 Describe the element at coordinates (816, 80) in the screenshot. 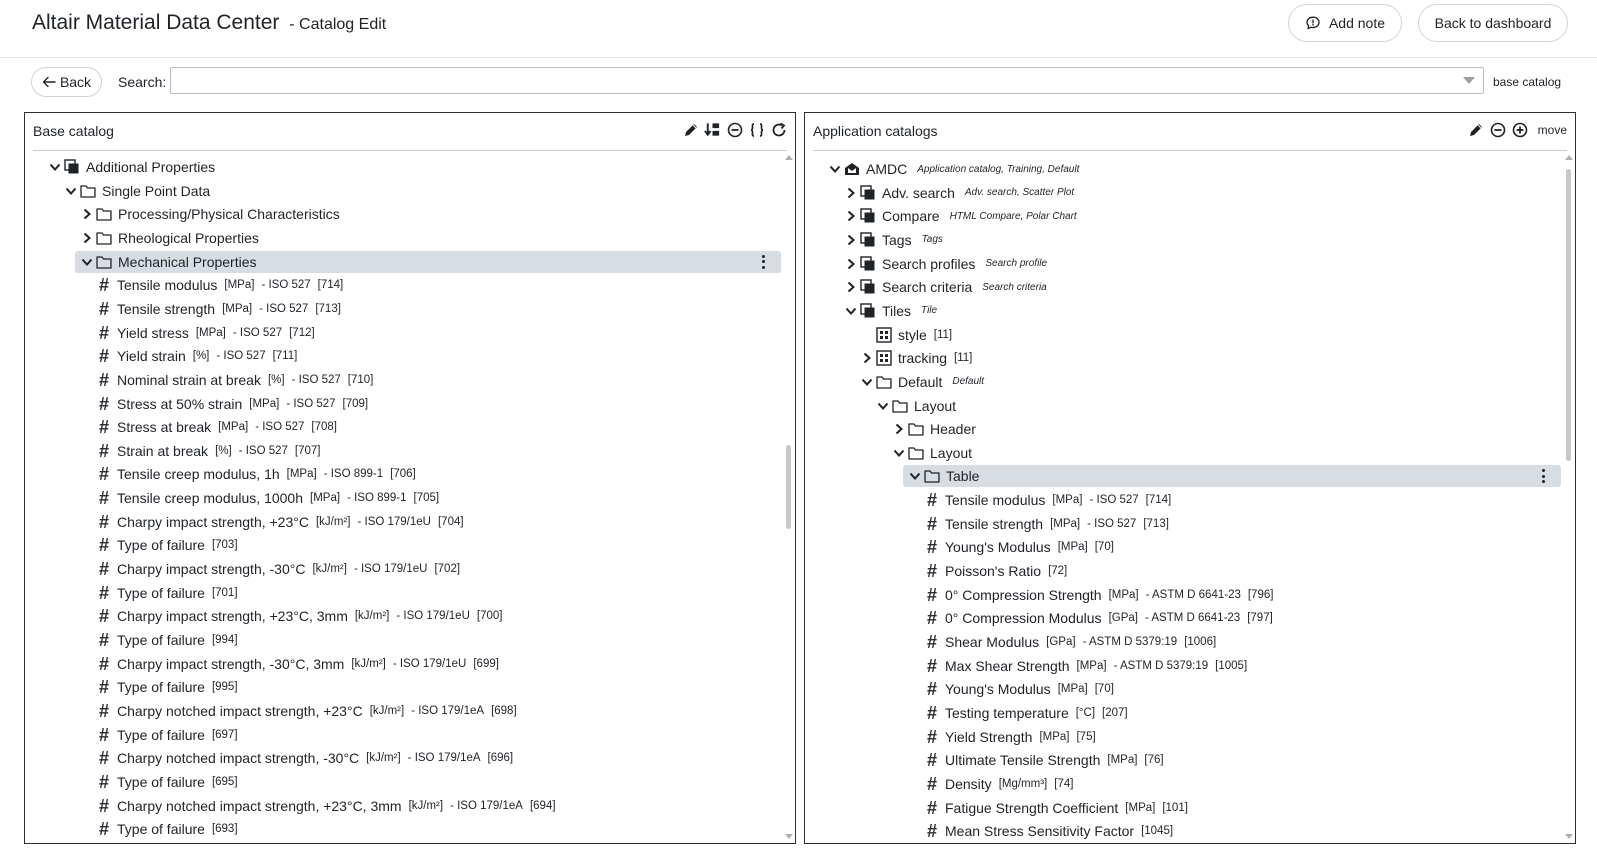

I see `search-input` at that location.